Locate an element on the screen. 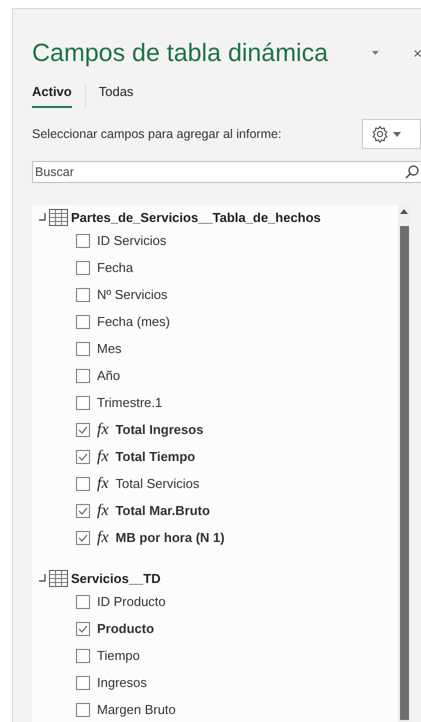 The image size is (421, 722). table-name: Partes_de_Servicios__Tabla_de_hechos is located at coordinates (196, 217).